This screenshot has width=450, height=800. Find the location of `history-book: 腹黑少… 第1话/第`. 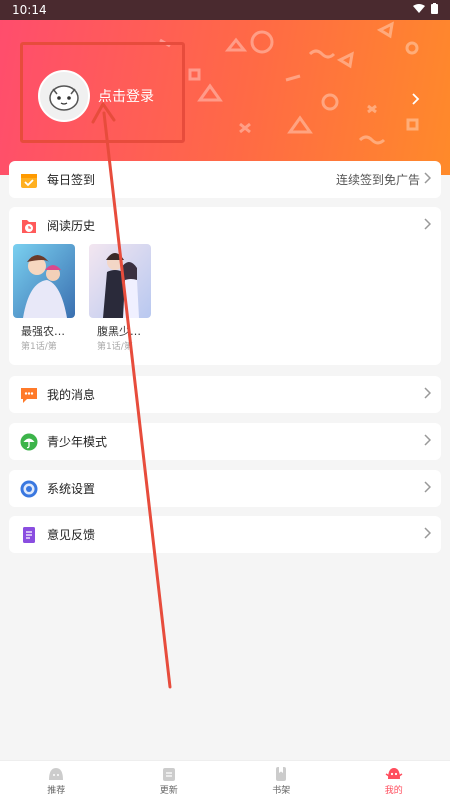

history-book: 腹黑少… 第1话/第 is located at coordinates (120, 298).